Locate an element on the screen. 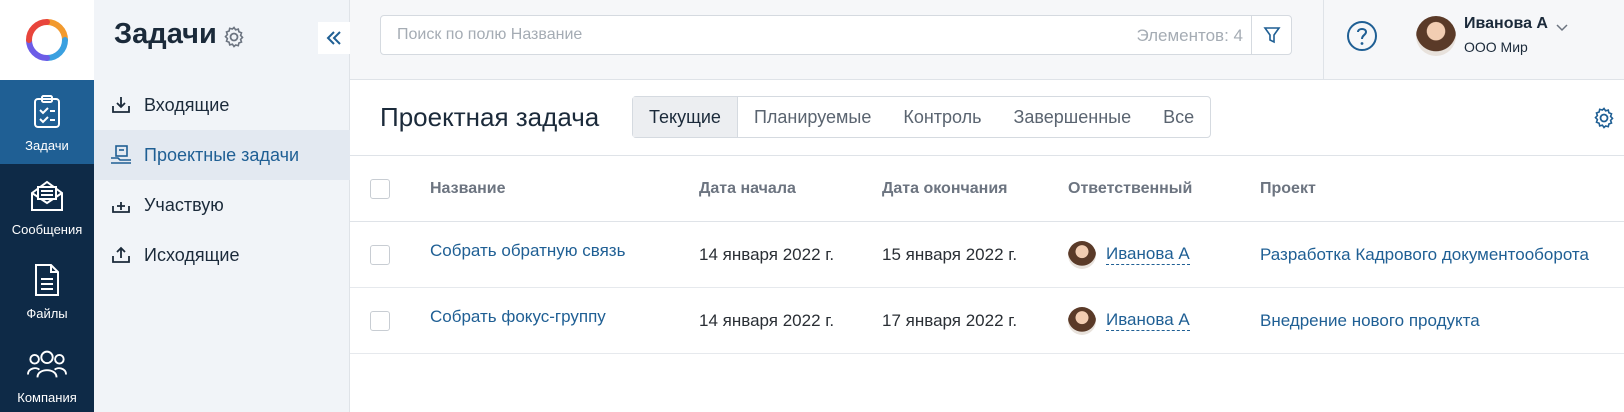 The image size is (1624, 412). chevron-down-icon is located at coordinates (1562, 25).